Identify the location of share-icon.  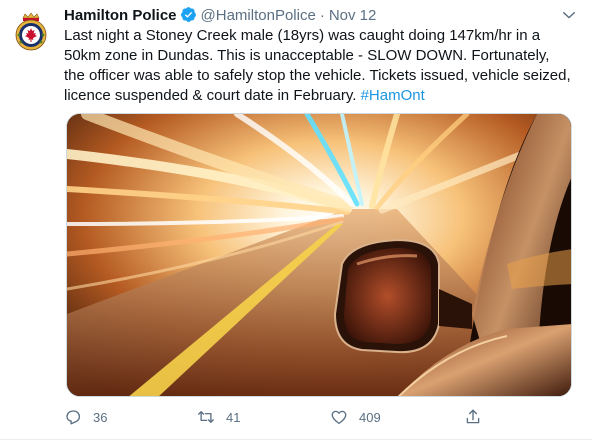
(473, 416).